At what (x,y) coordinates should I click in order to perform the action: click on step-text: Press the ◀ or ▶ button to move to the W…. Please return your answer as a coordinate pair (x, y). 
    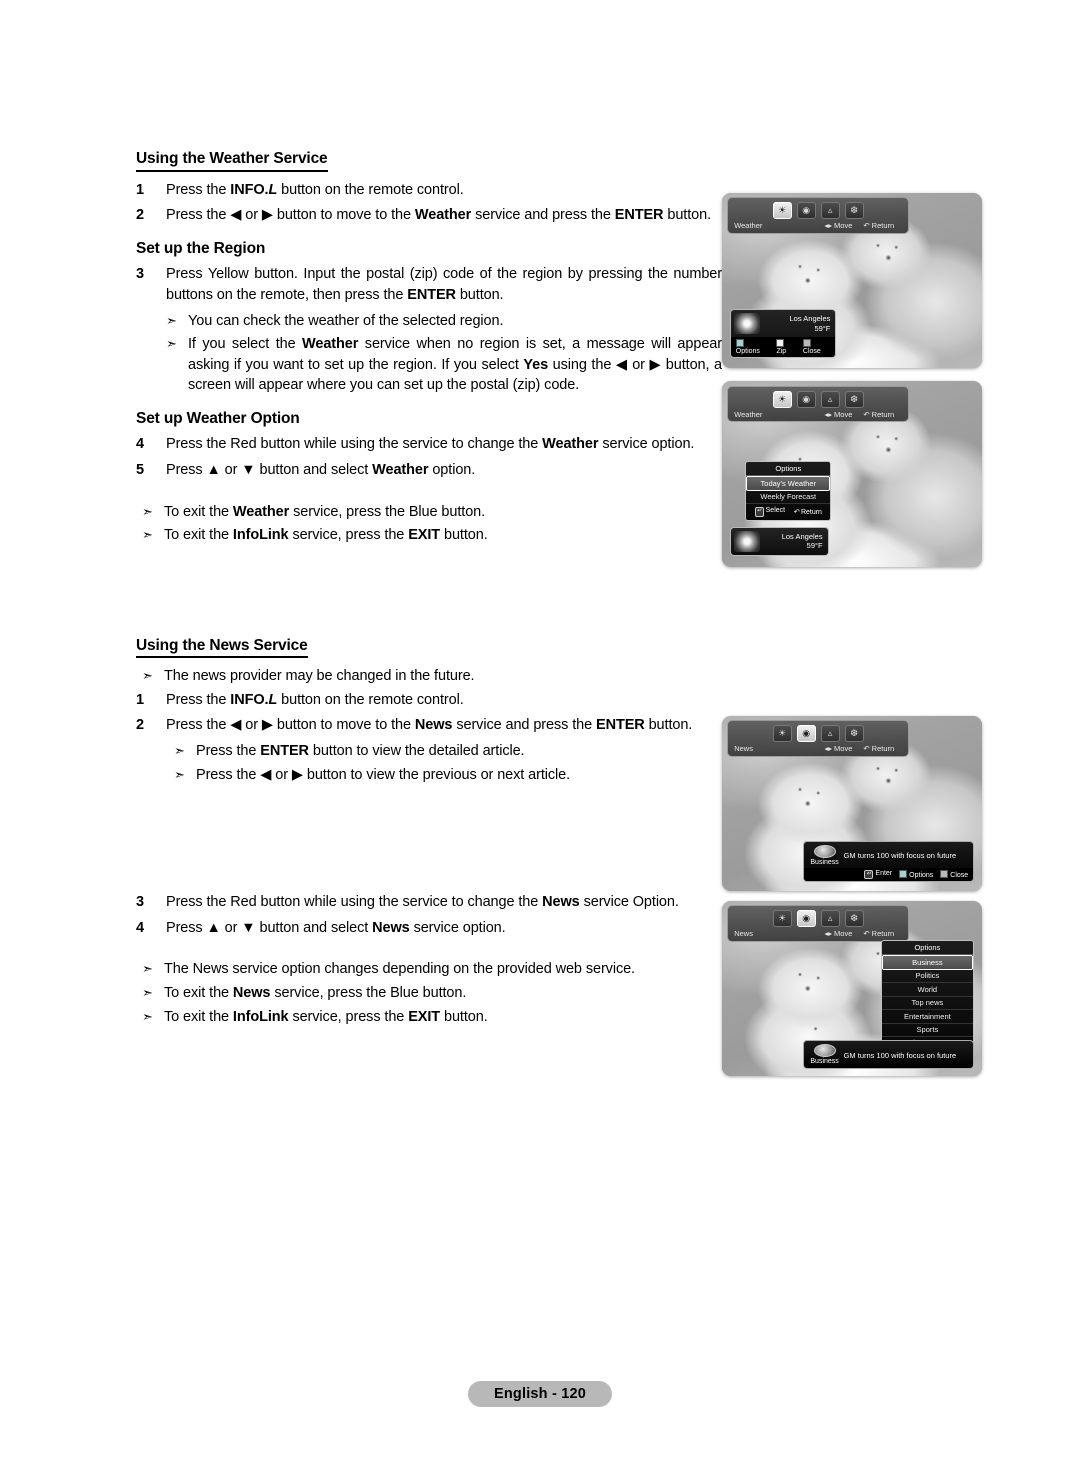
    Looking at the image, I should click on (438, 215).